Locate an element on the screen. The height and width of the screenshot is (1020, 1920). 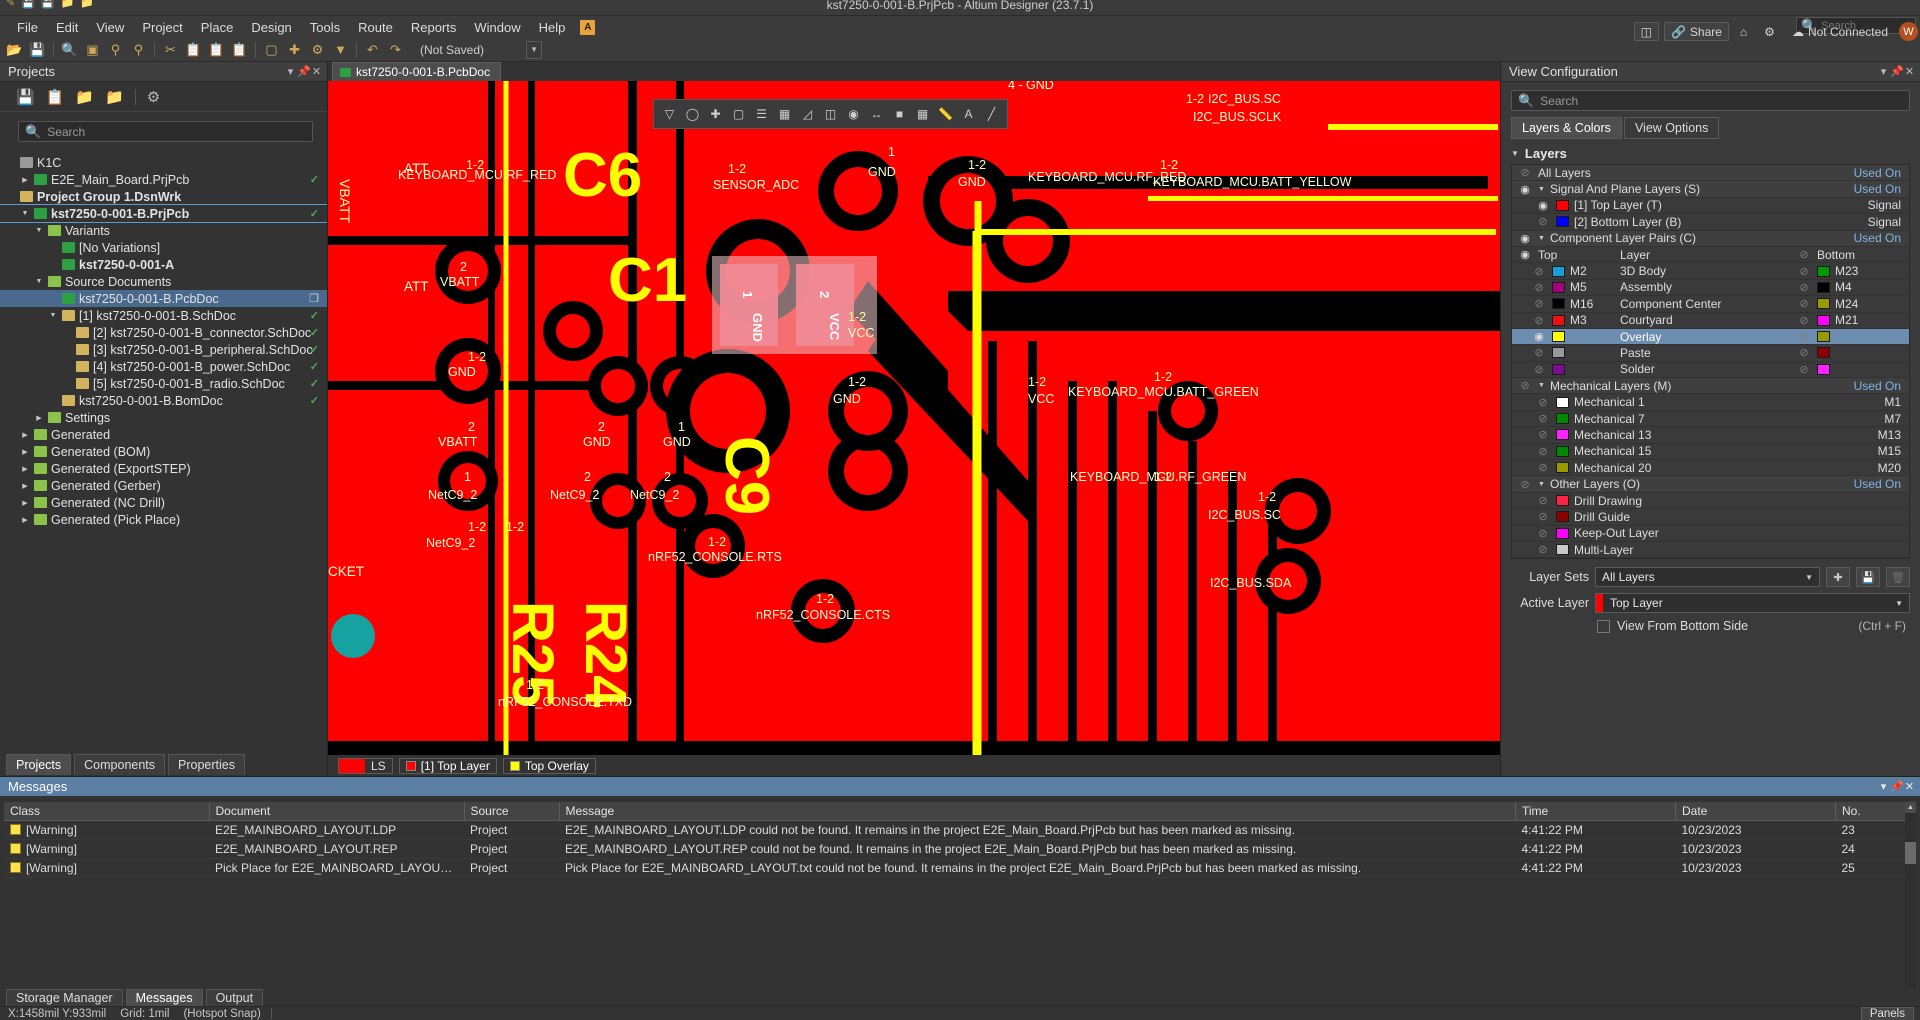
align-icon: ☰ is located at coordinates (761, 114).